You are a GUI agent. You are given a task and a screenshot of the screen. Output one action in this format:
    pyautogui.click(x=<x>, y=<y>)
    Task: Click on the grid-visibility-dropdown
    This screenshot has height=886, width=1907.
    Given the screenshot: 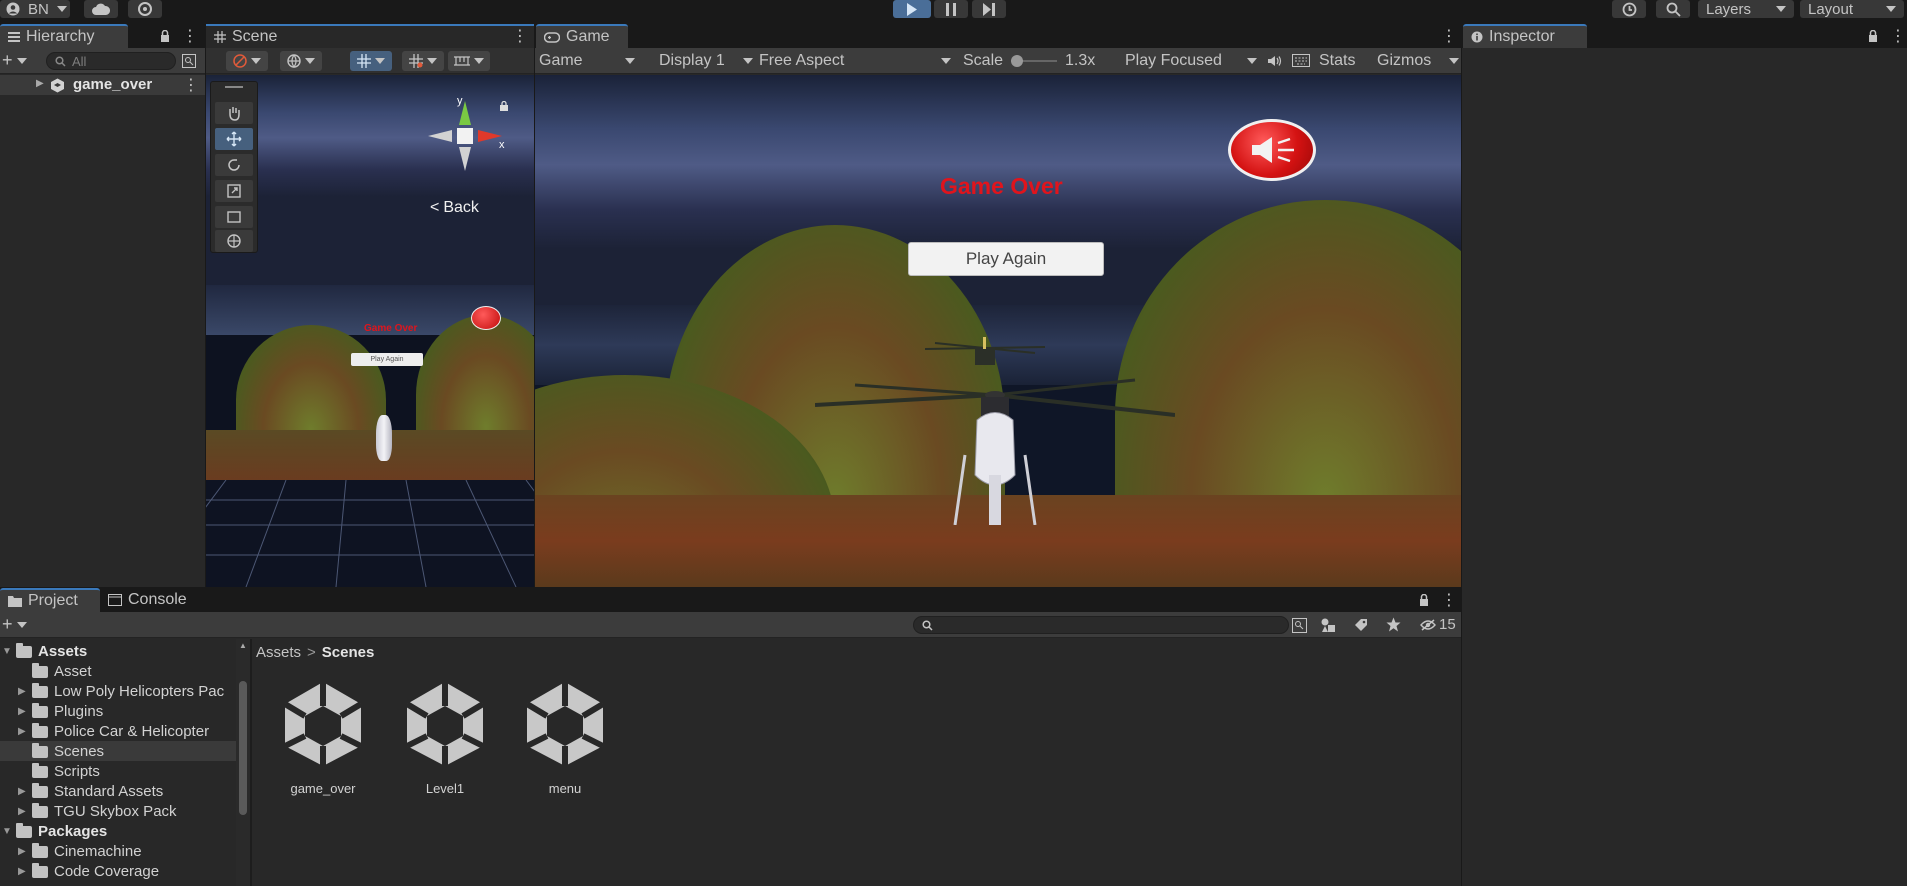 What is the action you would take?
    pyautogui.click(x=423, y=61)
    